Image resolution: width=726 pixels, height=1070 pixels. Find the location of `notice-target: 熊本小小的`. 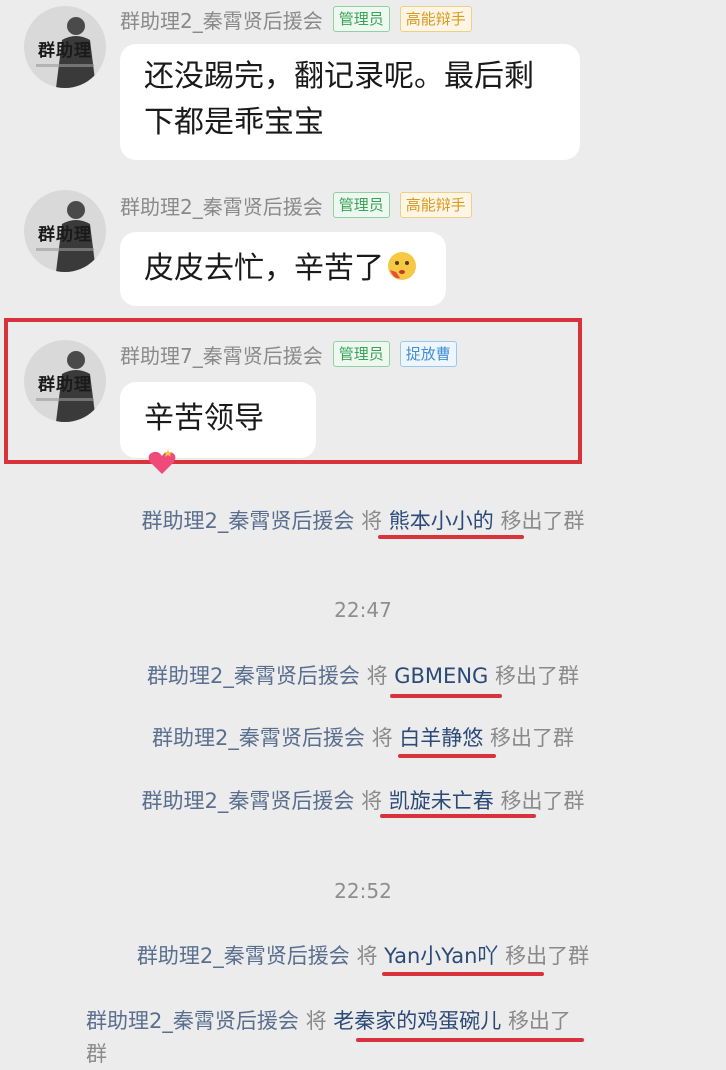

notice-target: 熊本小小的 is located at coordinates (441, 521).